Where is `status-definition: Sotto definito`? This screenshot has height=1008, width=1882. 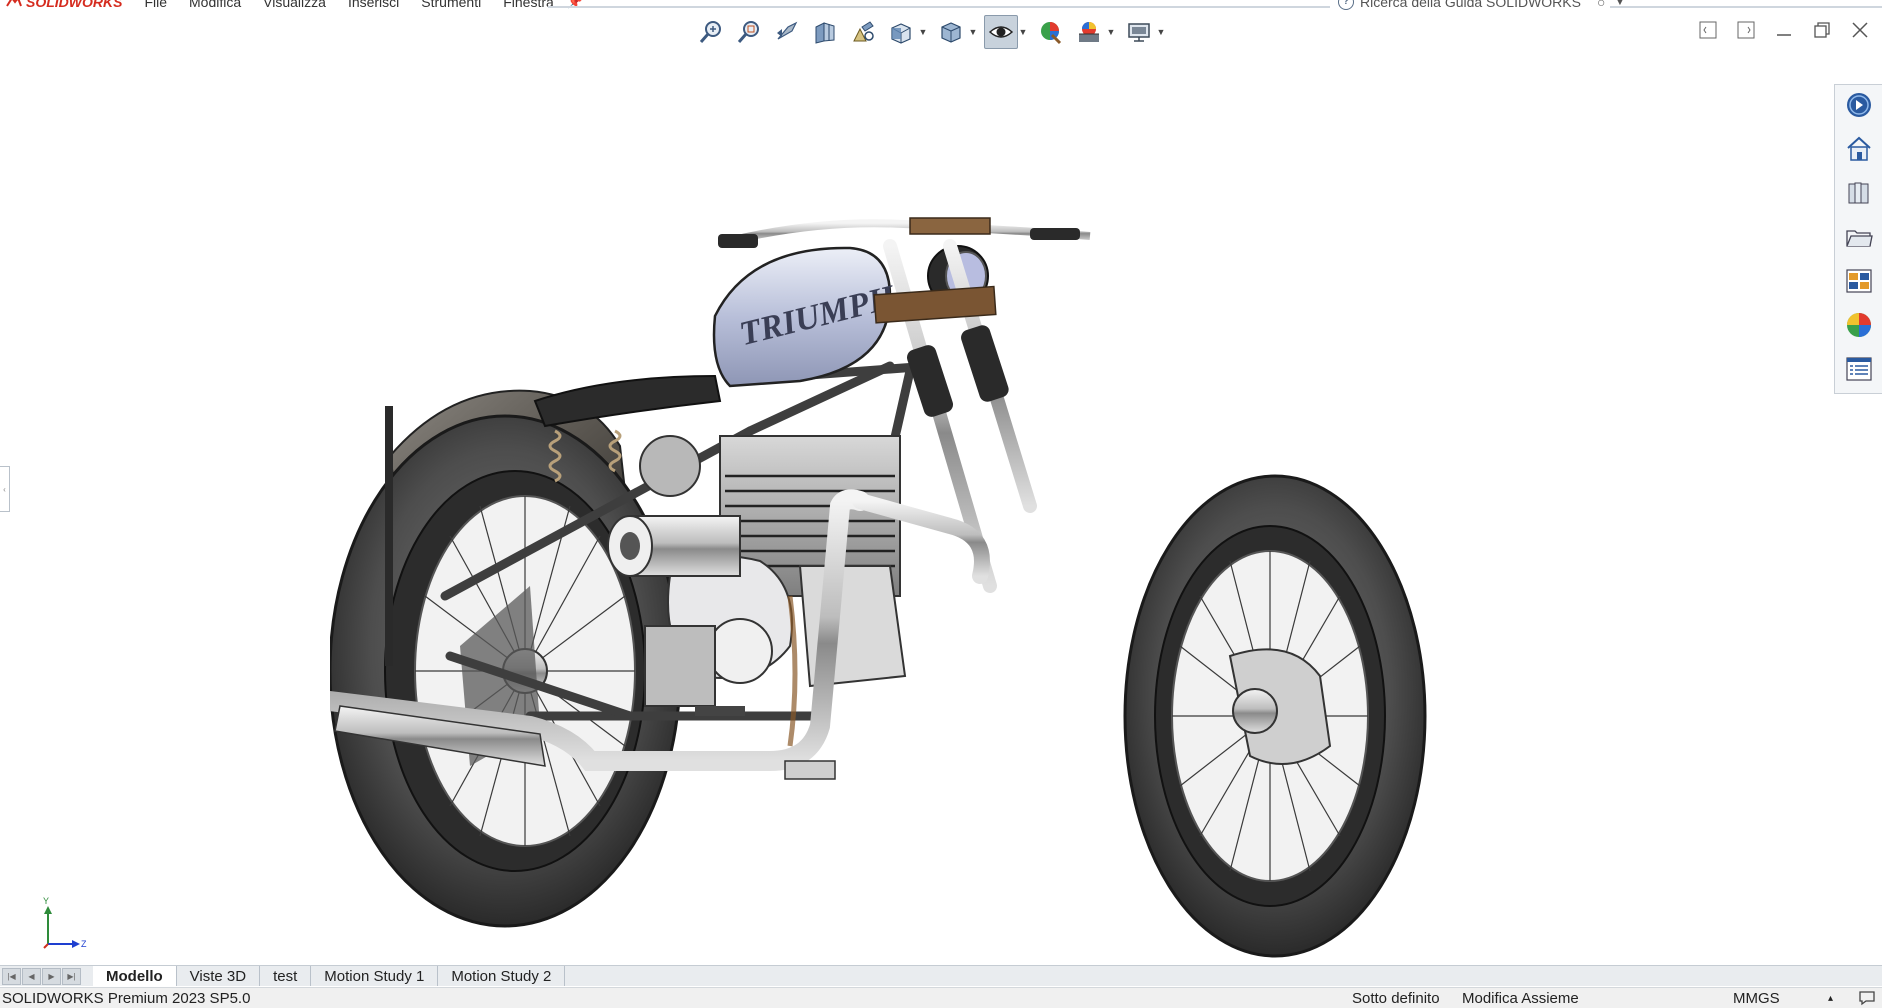
status-definition: Sotto definito is located at coordinates (1396, 998).